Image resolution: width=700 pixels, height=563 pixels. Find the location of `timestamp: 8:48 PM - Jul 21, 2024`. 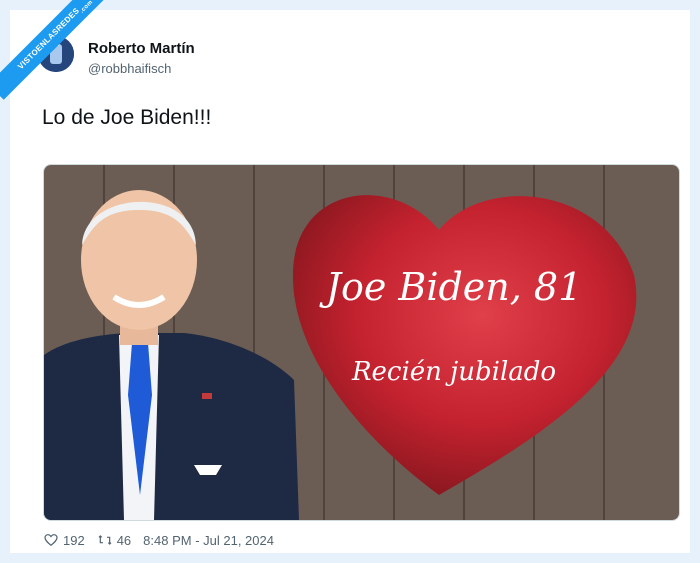

timestamp: 8:48 PM - Jul 21, 2024 is located at coordinates (208, 540).